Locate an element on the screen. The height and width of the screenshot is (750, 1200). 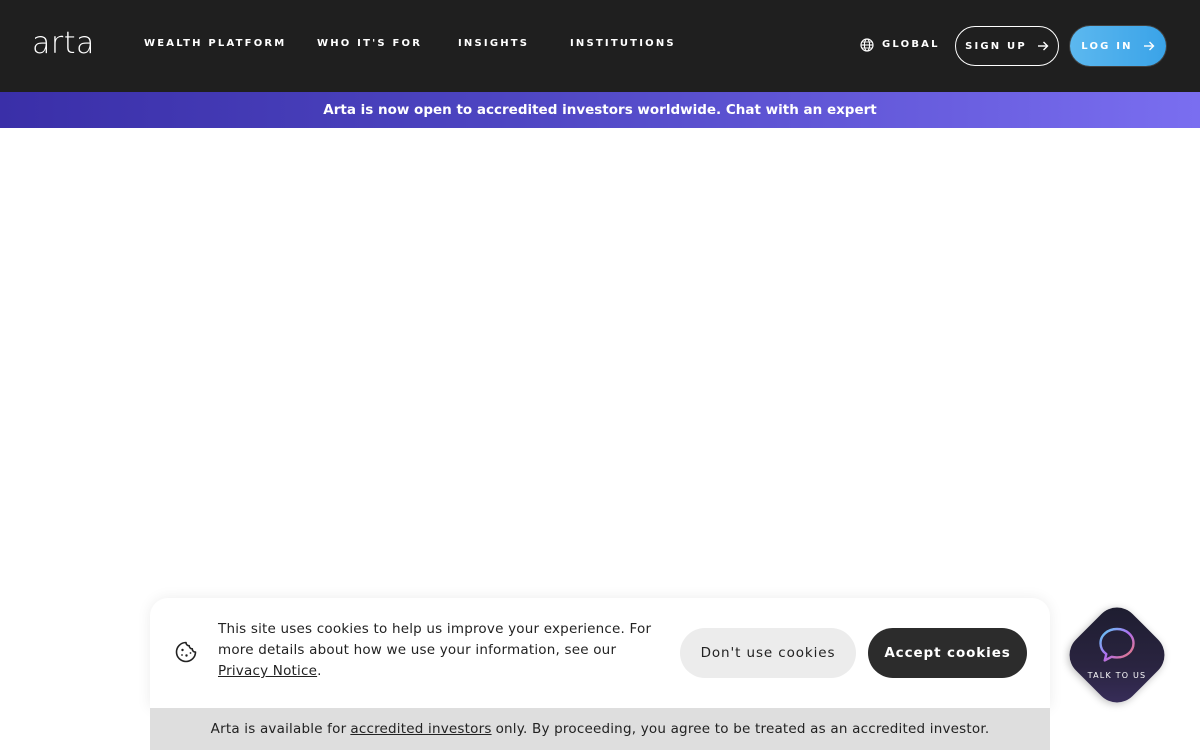
talk-to-us-widget: TALK TO US is located at coordinates (1117, 655).